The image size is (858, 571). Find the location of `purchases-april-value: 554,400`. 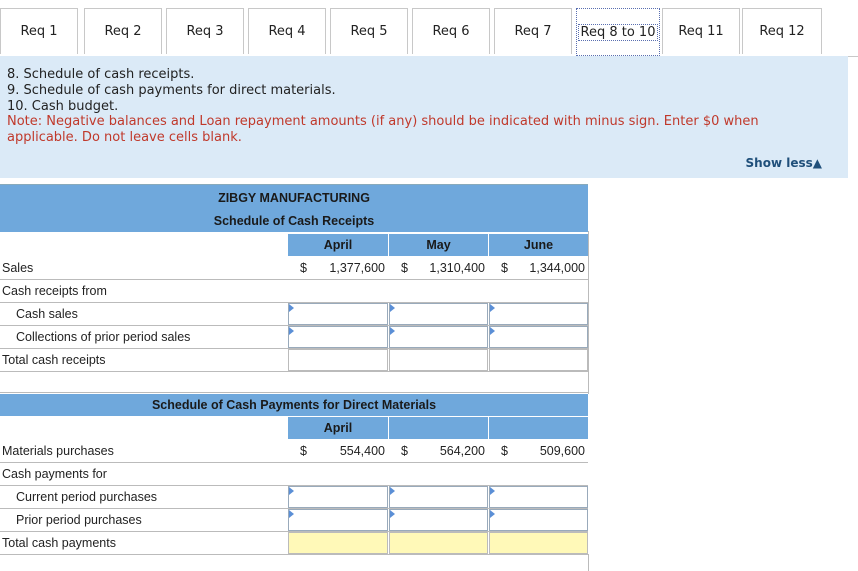

purchases-april-value: 554,400 is located at coordinates (362, 451).